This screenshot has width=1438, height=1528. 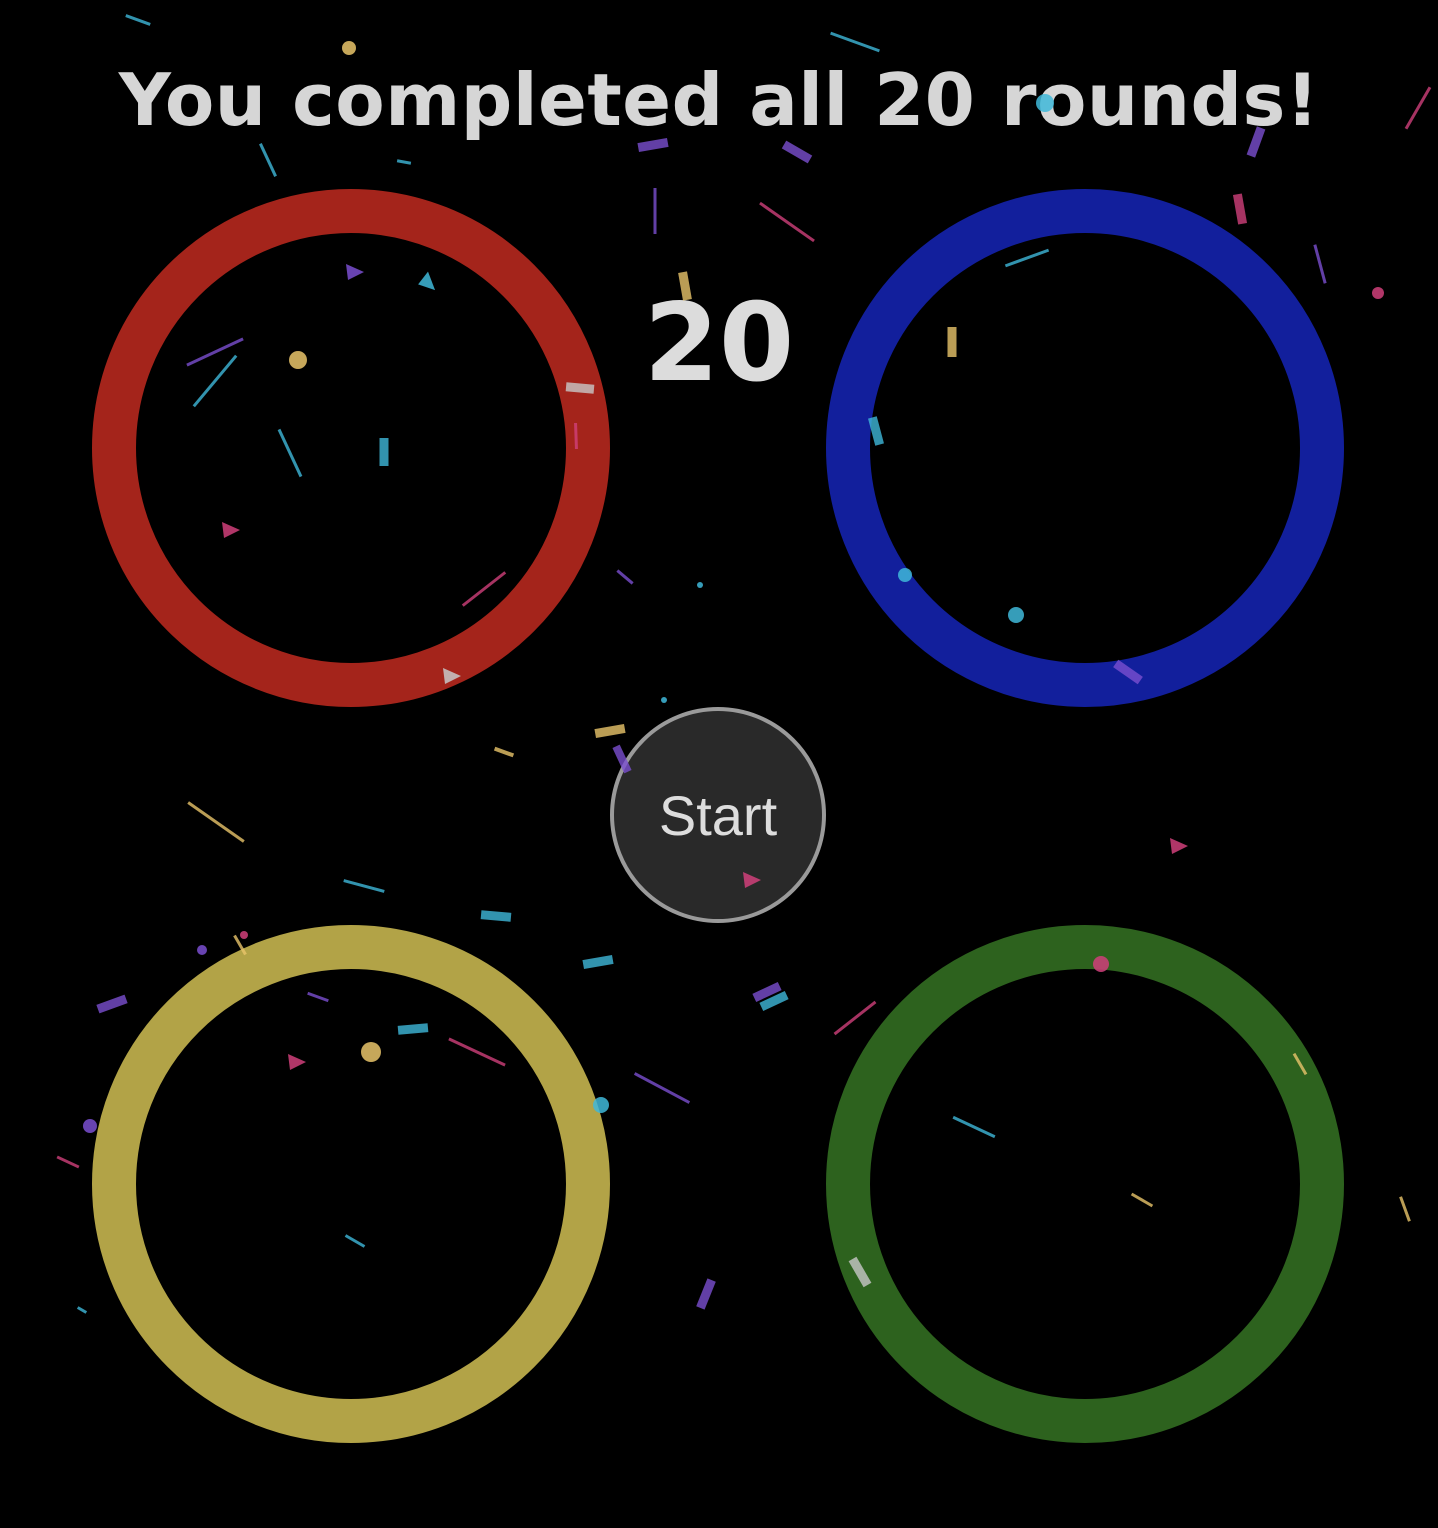 I want to click on completion-message: You completed all 20 rounds!, so click(x=719, y=100).